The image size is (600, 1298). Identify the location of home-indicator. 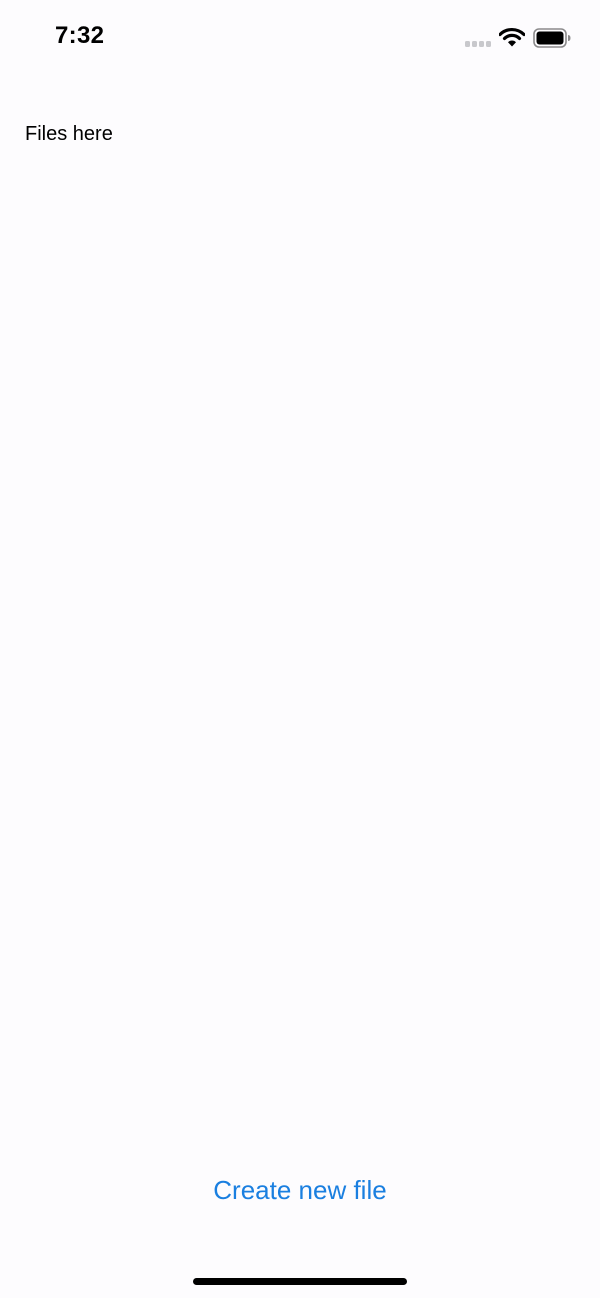
(300, 1281).